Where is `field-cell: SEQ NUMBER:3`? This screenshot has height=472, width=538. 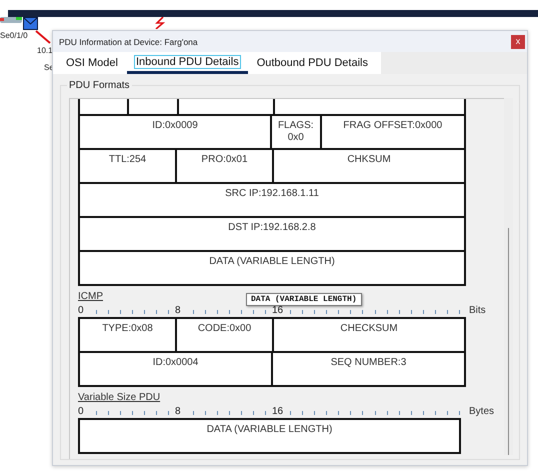
field-cell: SEQ NUMBER:3 is located at coordinates (368, 369).